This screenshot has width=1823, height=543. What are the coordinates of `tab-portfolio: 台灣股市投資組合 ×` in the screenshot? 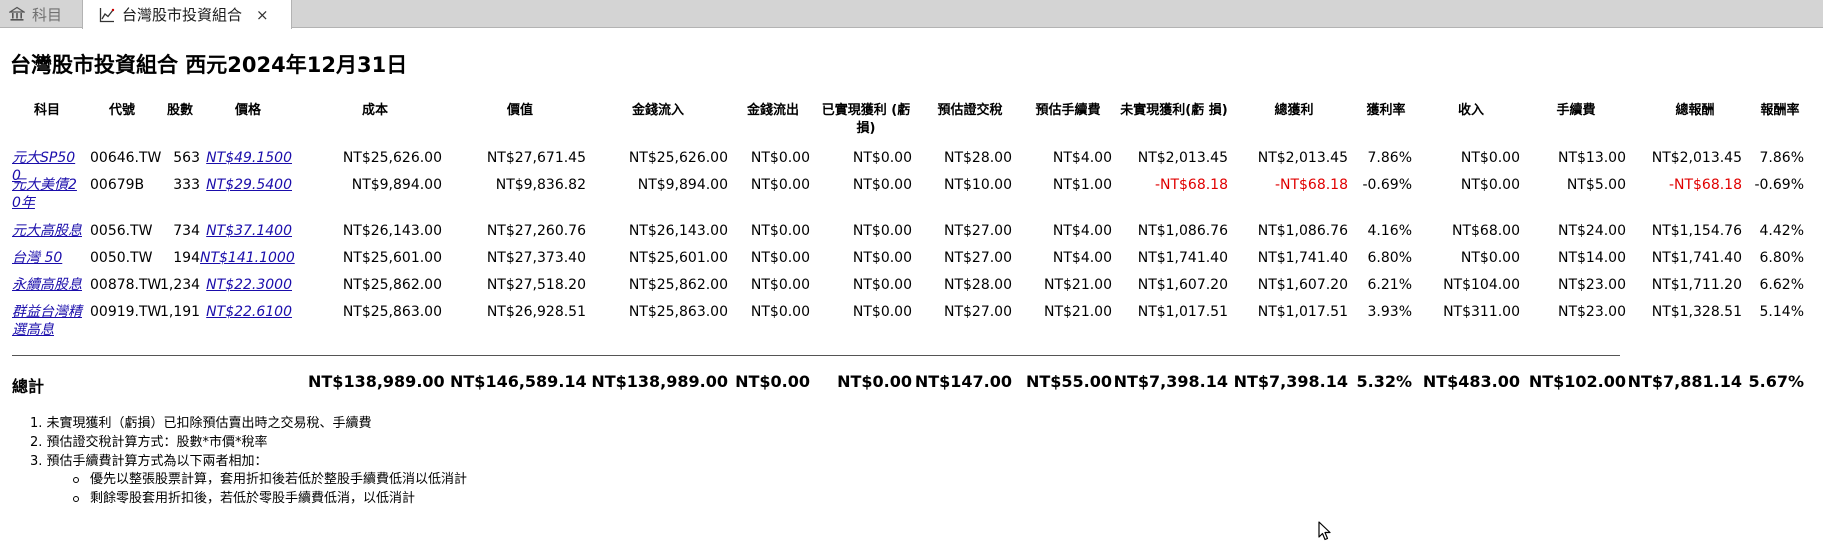 It's located at (187, 14).